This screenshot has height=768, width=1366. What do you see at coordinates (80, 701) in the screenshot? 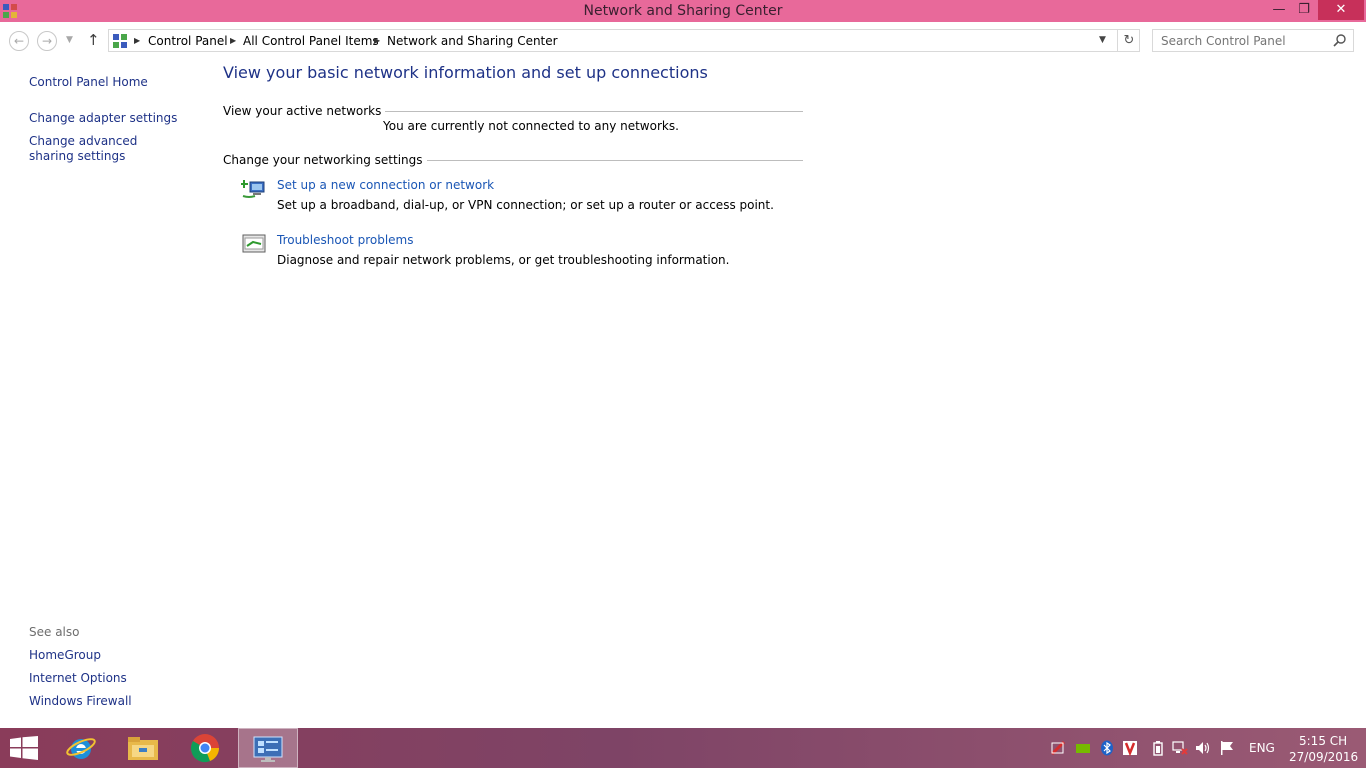
I see `windows-firewall-link: Windows Firewall` at bounding box center [80, 701].